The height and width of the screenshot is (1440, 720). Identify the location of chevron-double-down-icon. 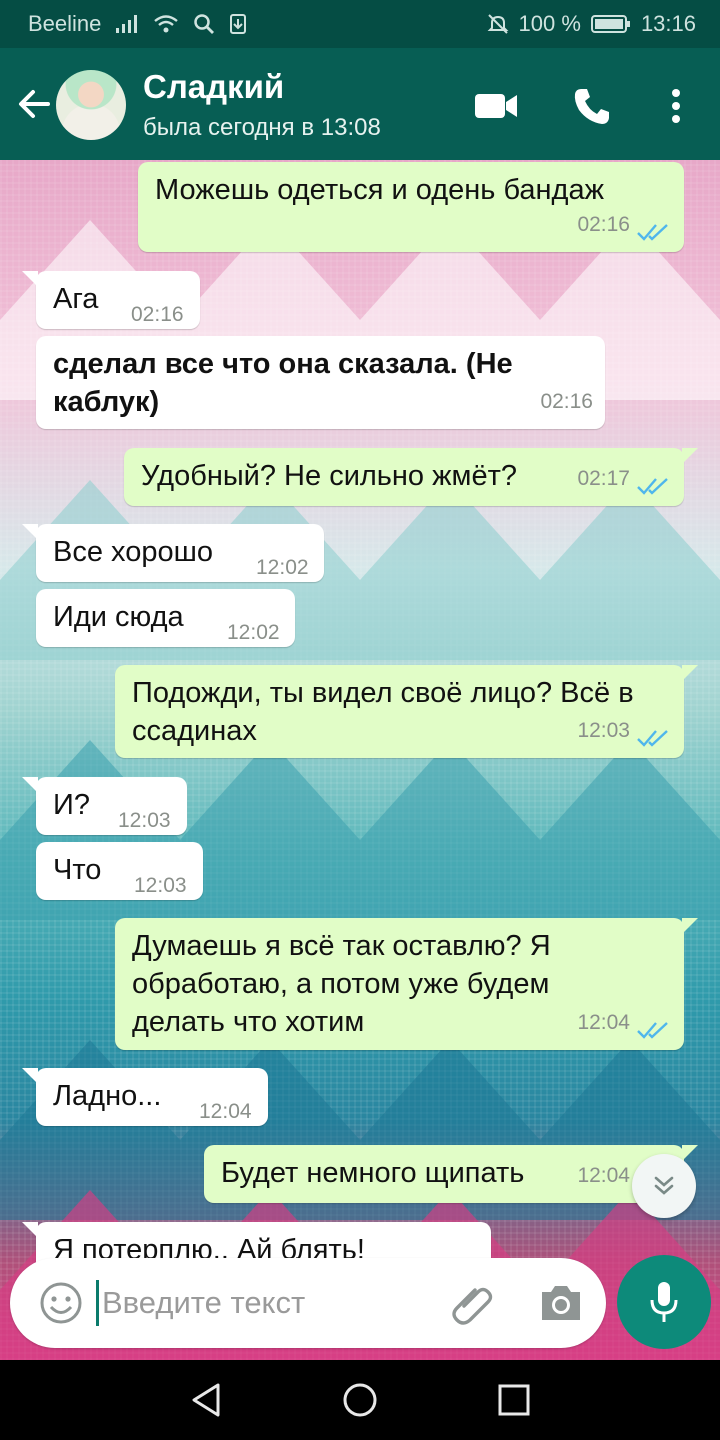
(664, 1185).